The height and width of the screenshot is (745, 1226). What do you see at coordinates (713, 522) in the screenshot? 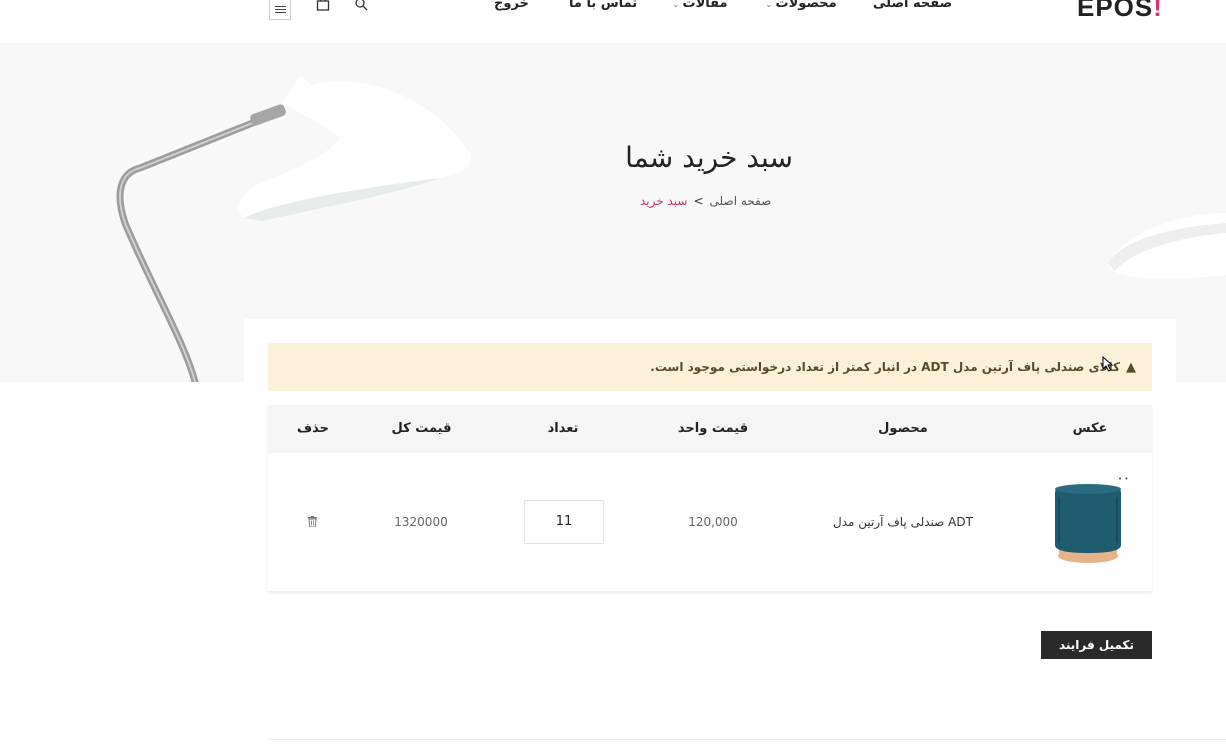
I see `unit-price: 120,000` at bounding box center [713, 522].